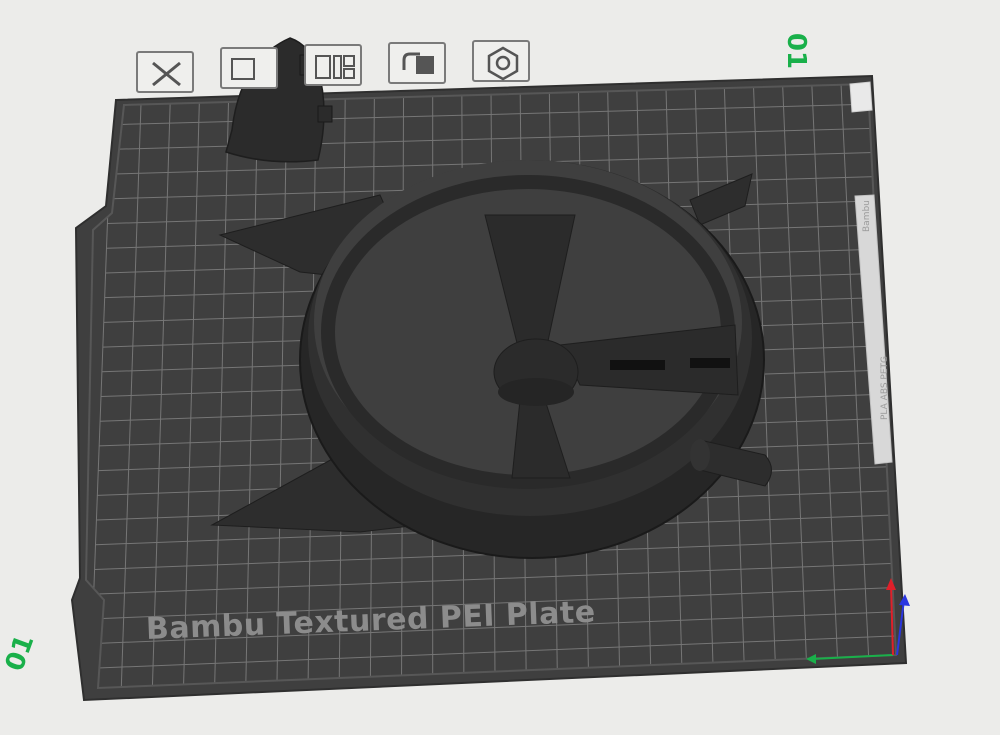 This screenshot has width=1000, height=735. I want to click on hexagon-settings-icon, so click(503, 63).